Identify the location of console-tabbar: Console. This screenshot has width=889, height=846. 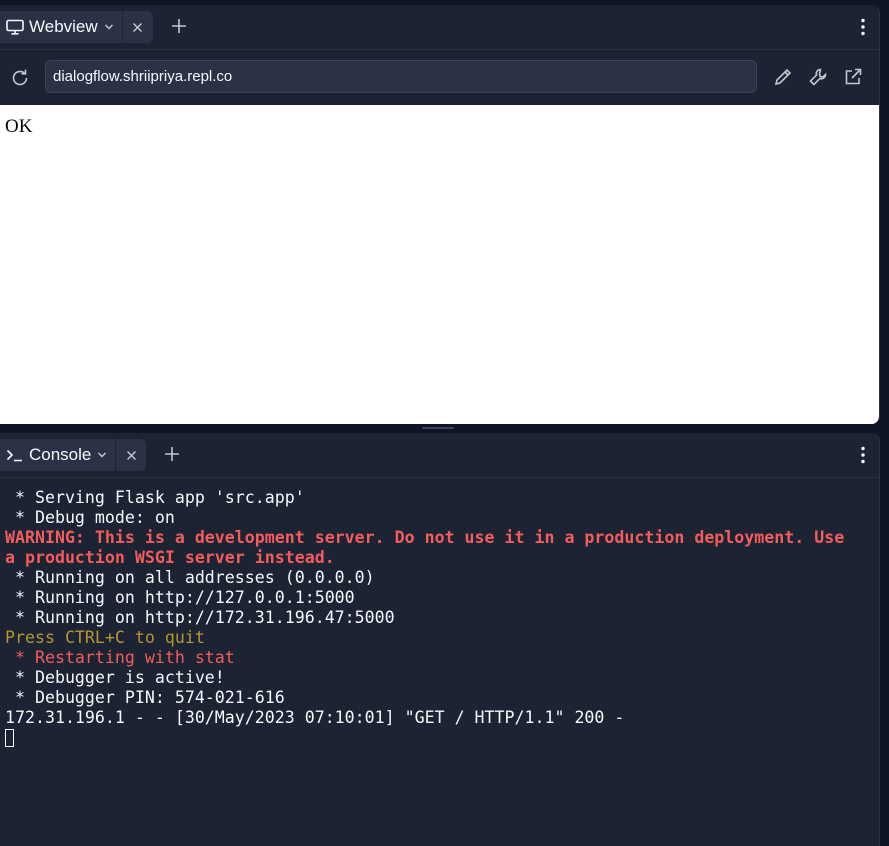
(439, 455).